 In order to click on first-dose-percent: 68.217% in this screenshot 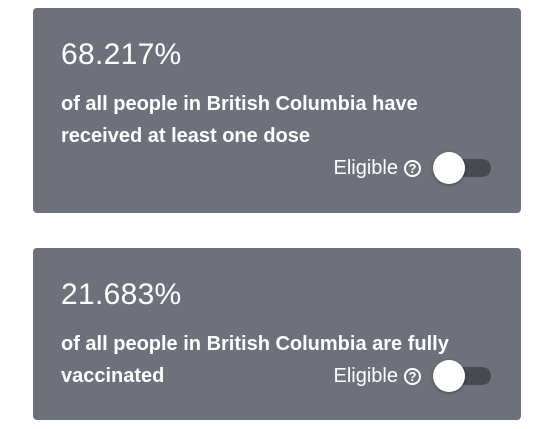, I will do `click(121, 54)`.